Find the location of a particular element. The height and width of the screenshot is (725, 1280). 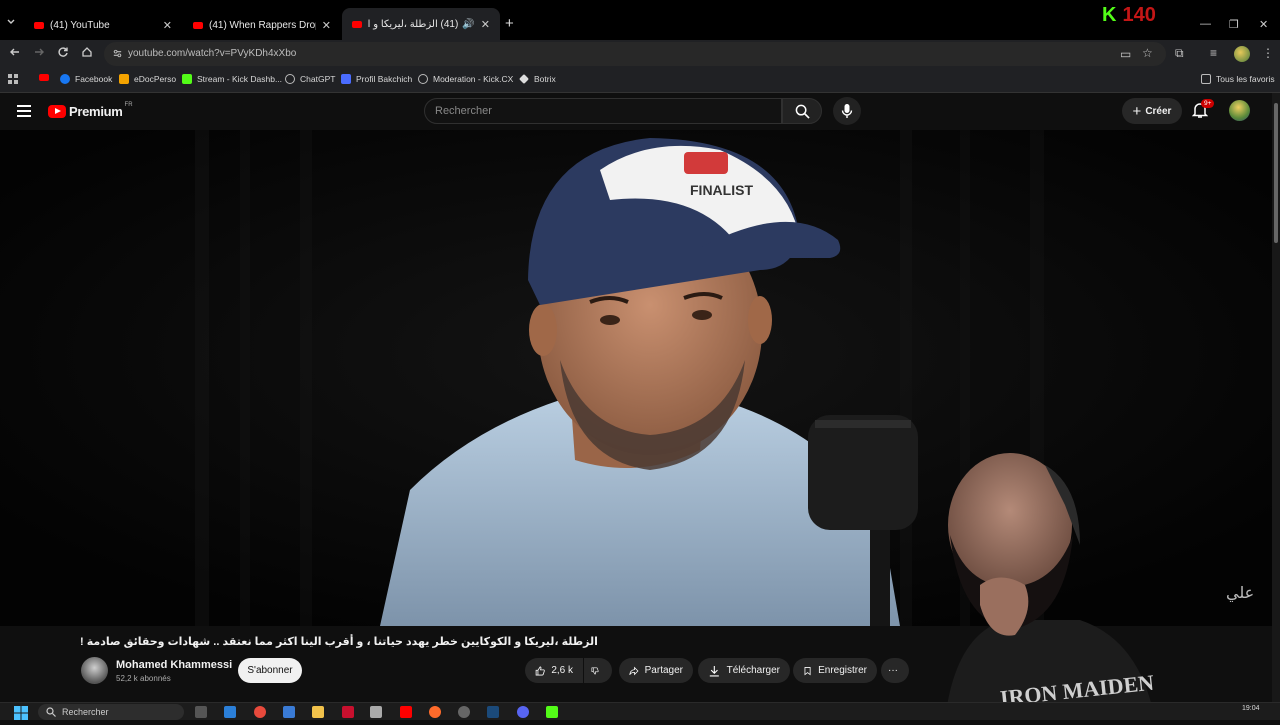

extensions-icon: ⧉ is located at coordinates (1179, 53).